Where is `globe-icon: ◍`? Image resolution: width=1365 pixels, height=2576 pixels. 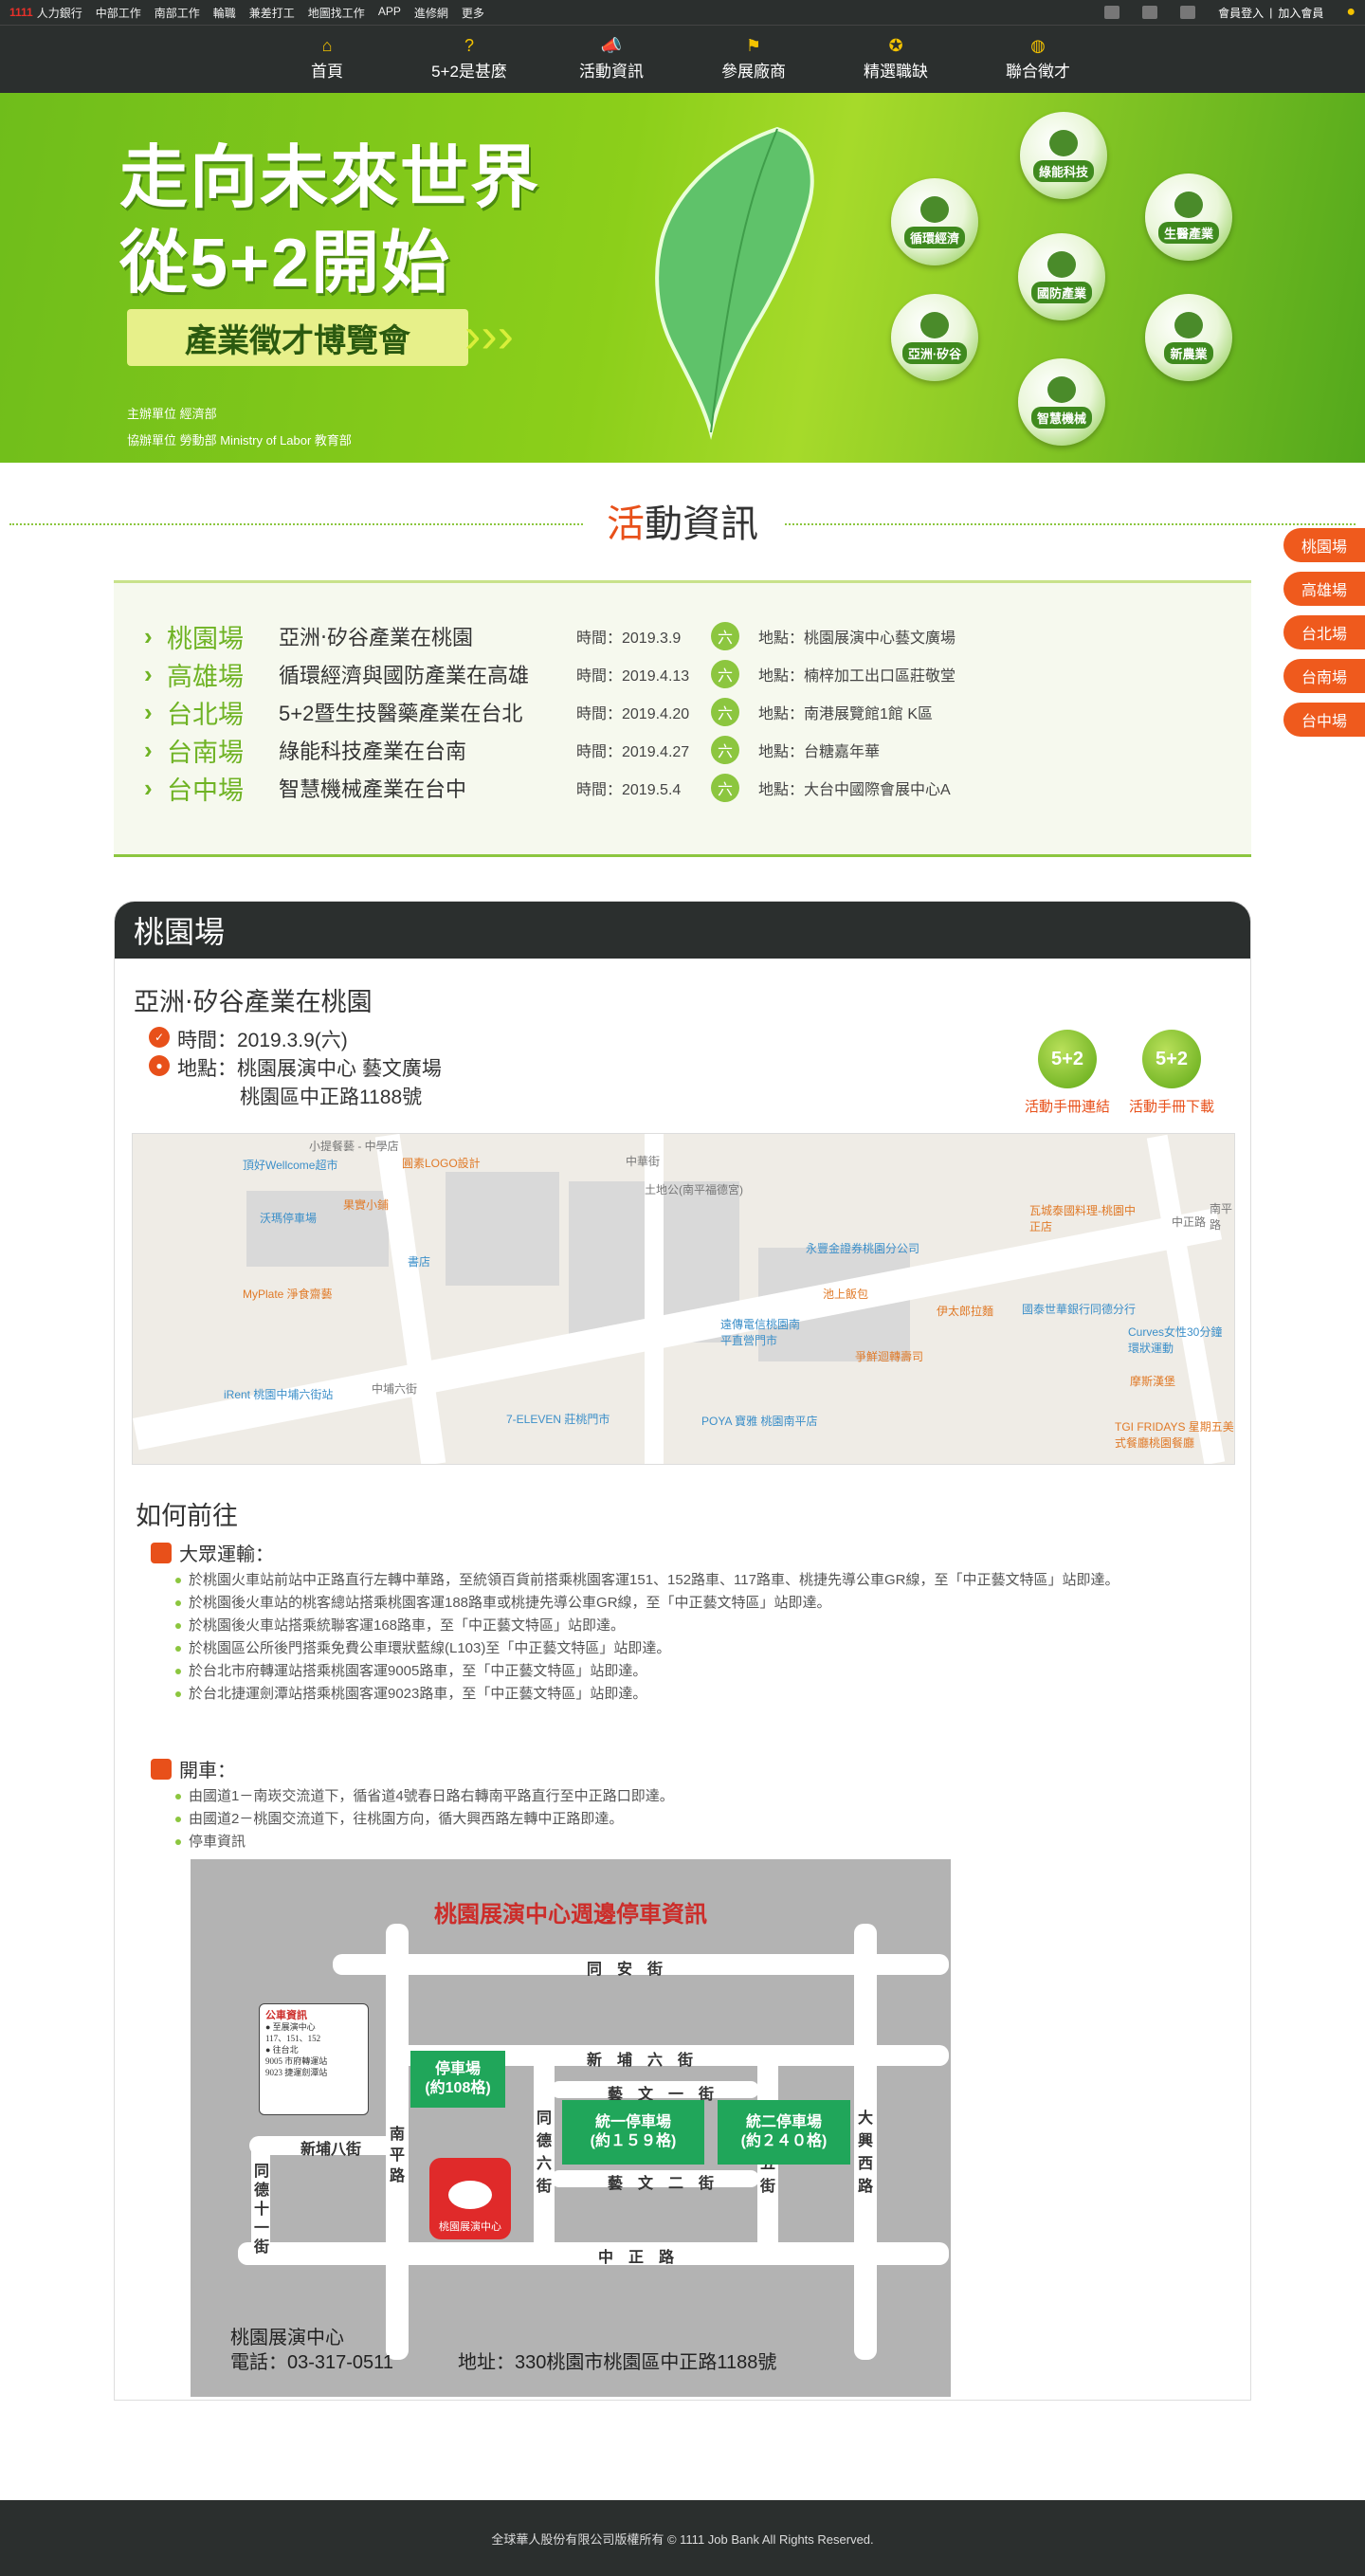
globe-icon: ◍ is located at coordinates (1038, 45).